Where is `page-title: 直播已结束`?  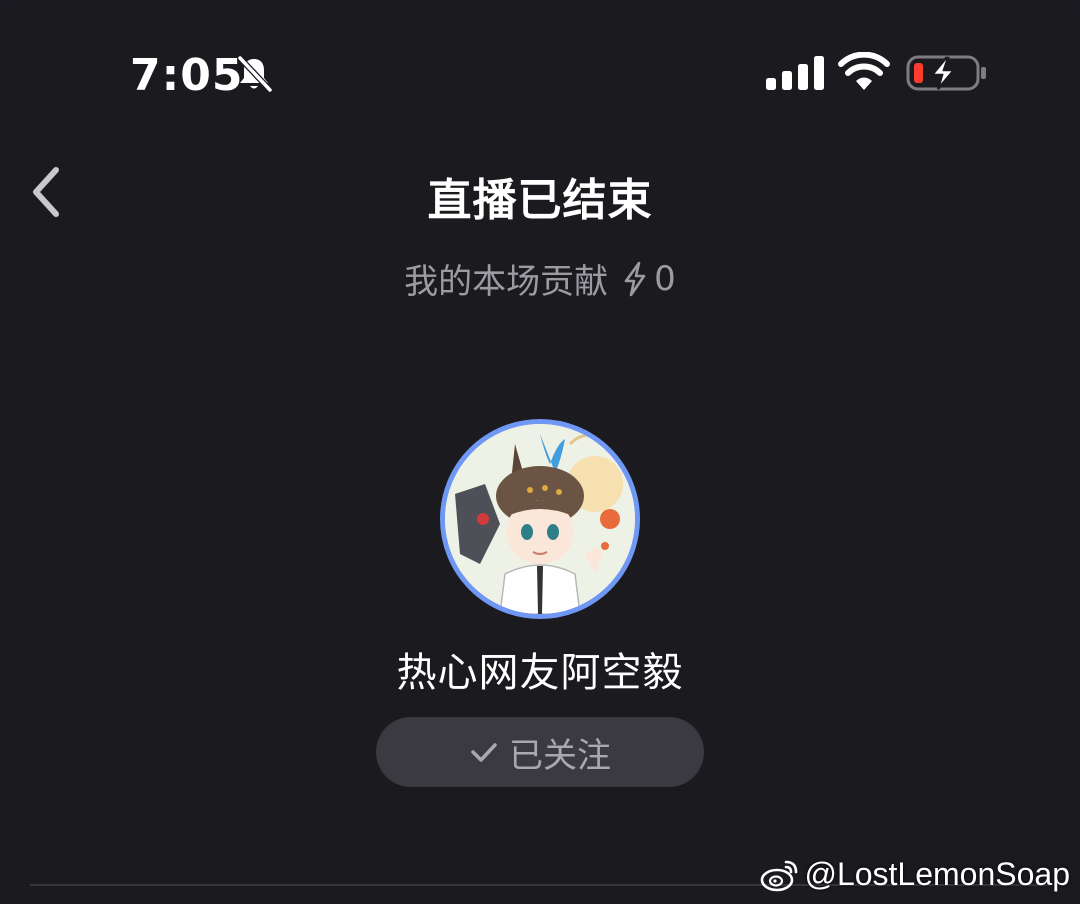 page-title: 直播已结束 is located at coordinates (540, 200).